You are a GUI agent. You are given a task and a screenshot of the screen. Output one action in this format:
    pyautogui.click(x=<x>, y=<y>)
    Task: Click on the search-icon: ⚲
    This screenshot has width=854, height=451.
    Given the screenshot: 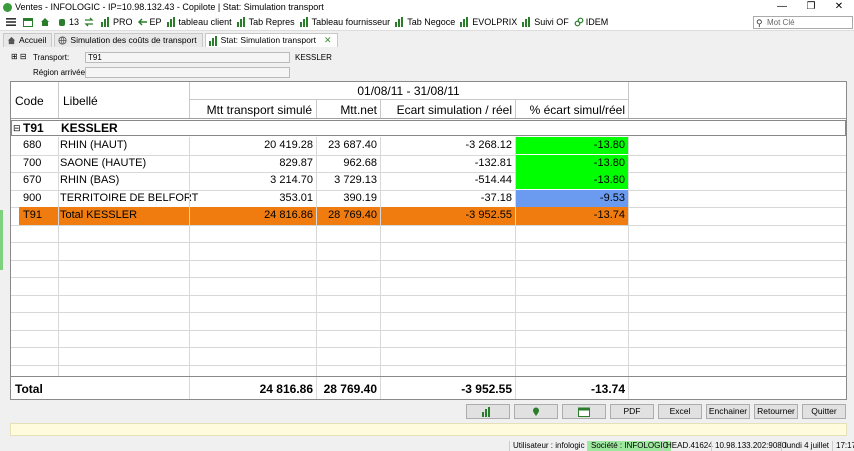 What is the action you would take?
    pyautogui.click(x=759, y=23)
    